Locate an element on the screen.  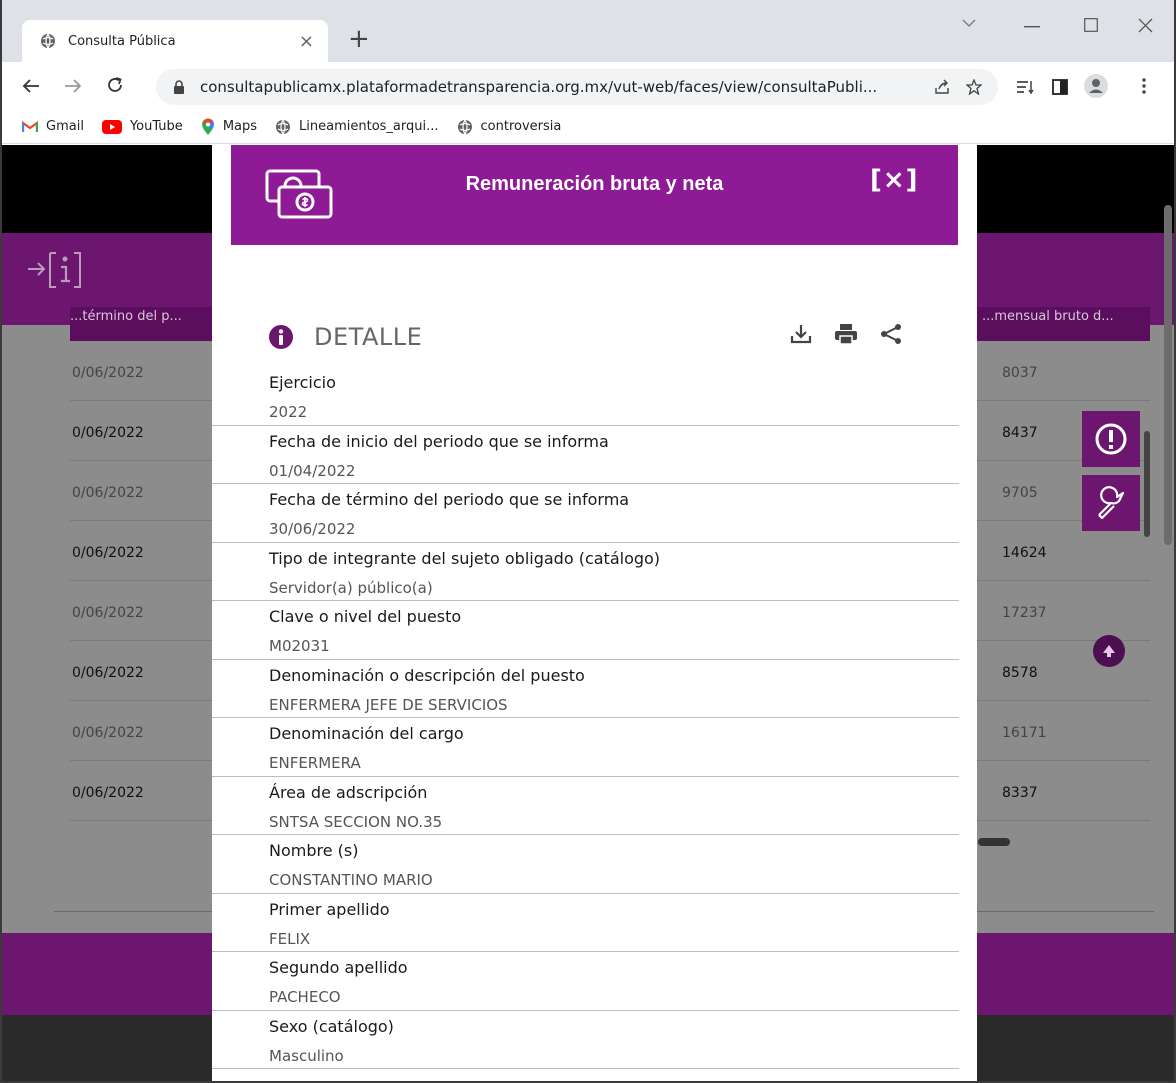
field-value: ENFERMERA is located at coordinates (315, 763).